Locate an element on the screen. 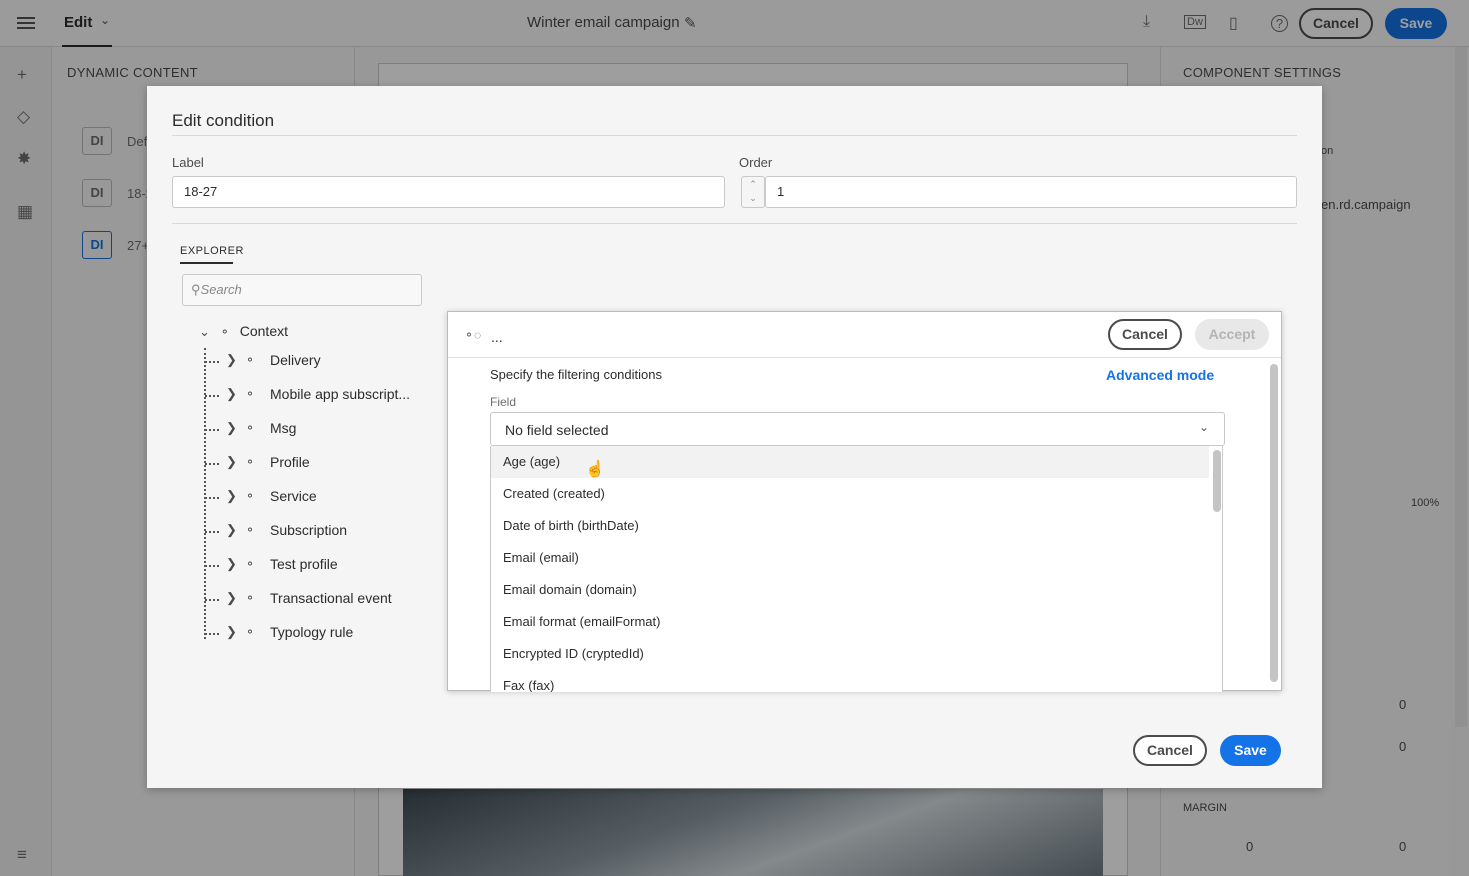 Image resolution: width=1469 pixels, height=876 pixels. list-item: Email format (emailFormat) is located at coordinates (850, 622).